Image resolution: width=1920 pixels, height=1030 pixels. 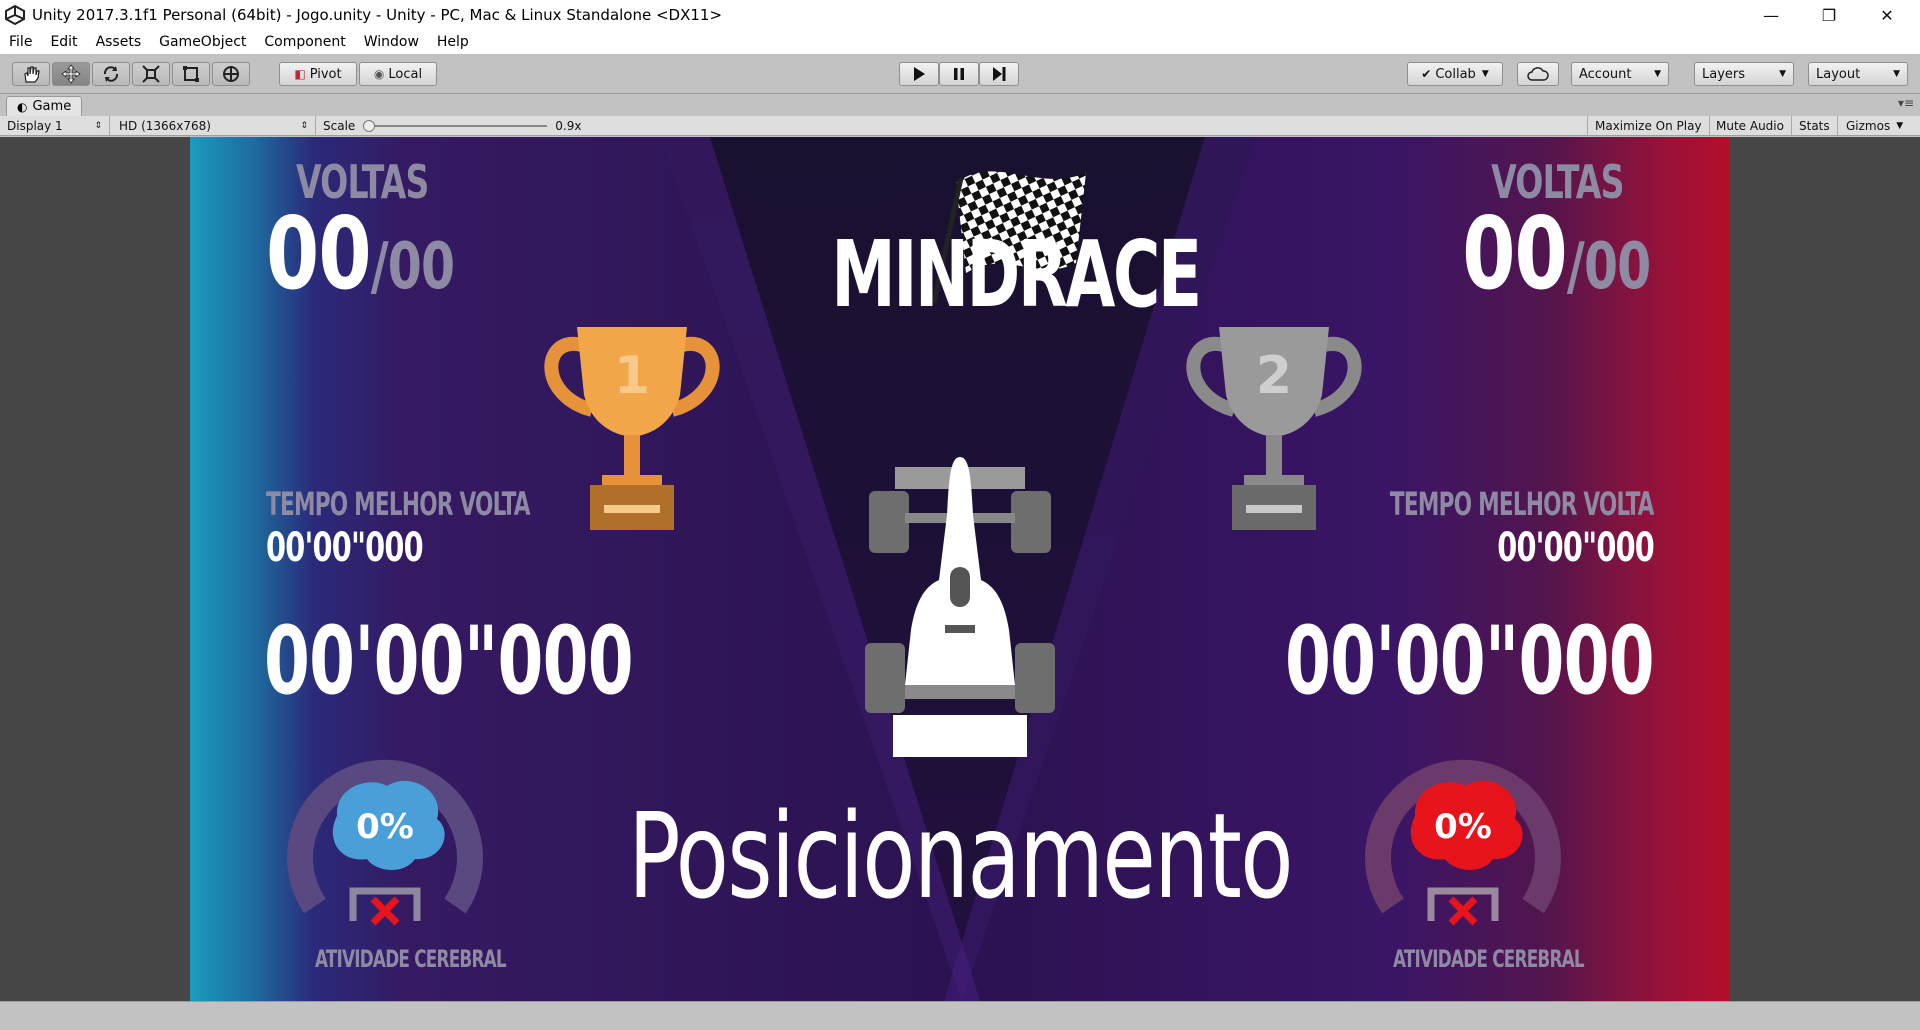 What do you see at coordinates (1858, 74) in the screenshot?
I see `layout-dropdown: Layout ▼` at bounding box center [1858, 74].